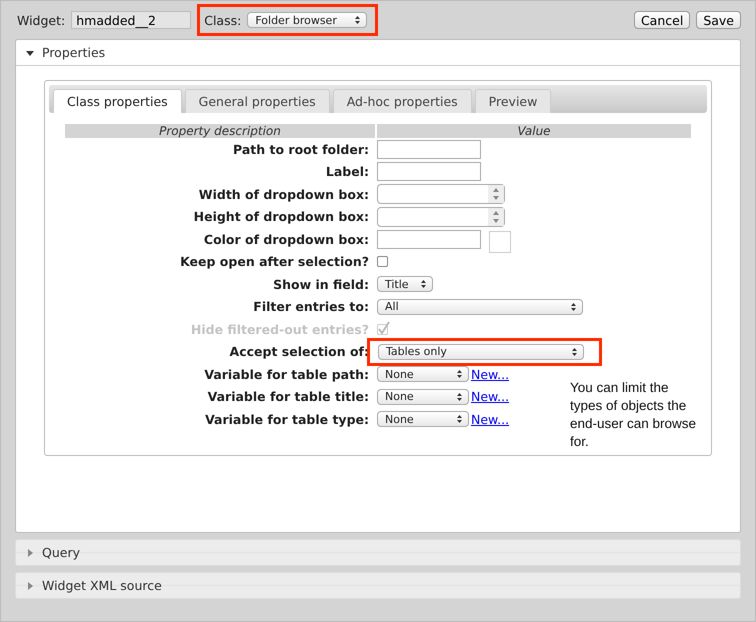 This screenshot has height=622, width=756. Describe the element at coordinates (280, 329) in the screenshot. I see `property-label: Hide filtered-out entries?` at that location.